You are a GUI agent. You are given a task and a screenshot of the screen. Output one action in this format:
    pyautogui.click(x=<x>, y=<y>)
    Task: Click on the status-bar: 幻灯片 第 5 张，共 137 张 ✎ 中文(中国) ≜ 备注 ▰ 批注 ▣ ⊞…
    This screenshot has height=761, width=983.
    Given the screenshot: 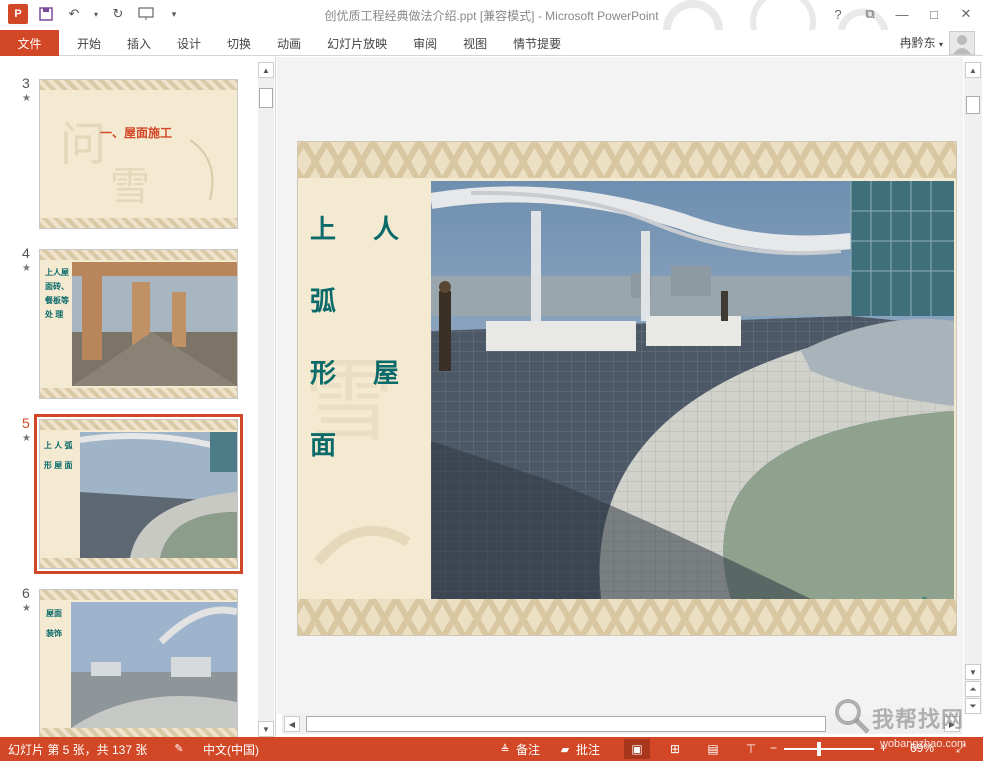 What is the action you would take?
    pyautogui.click(x=491, y=749)
    